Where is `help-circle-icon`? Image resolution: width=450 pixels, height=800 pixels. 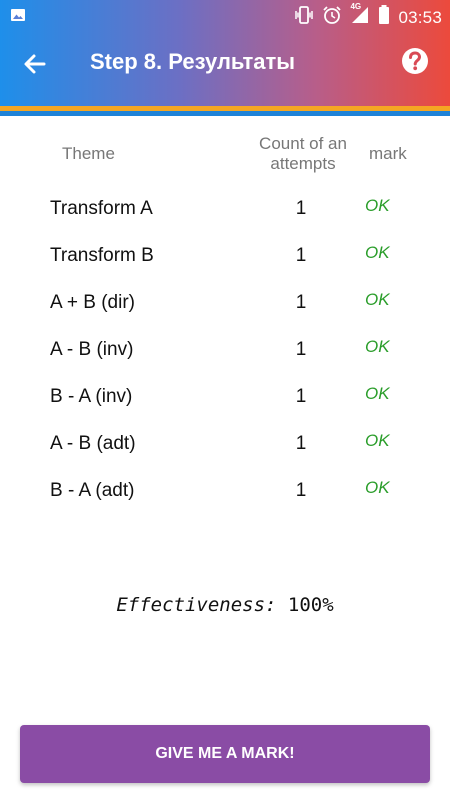 help-circle-icon is located at coordinates (415, 61).